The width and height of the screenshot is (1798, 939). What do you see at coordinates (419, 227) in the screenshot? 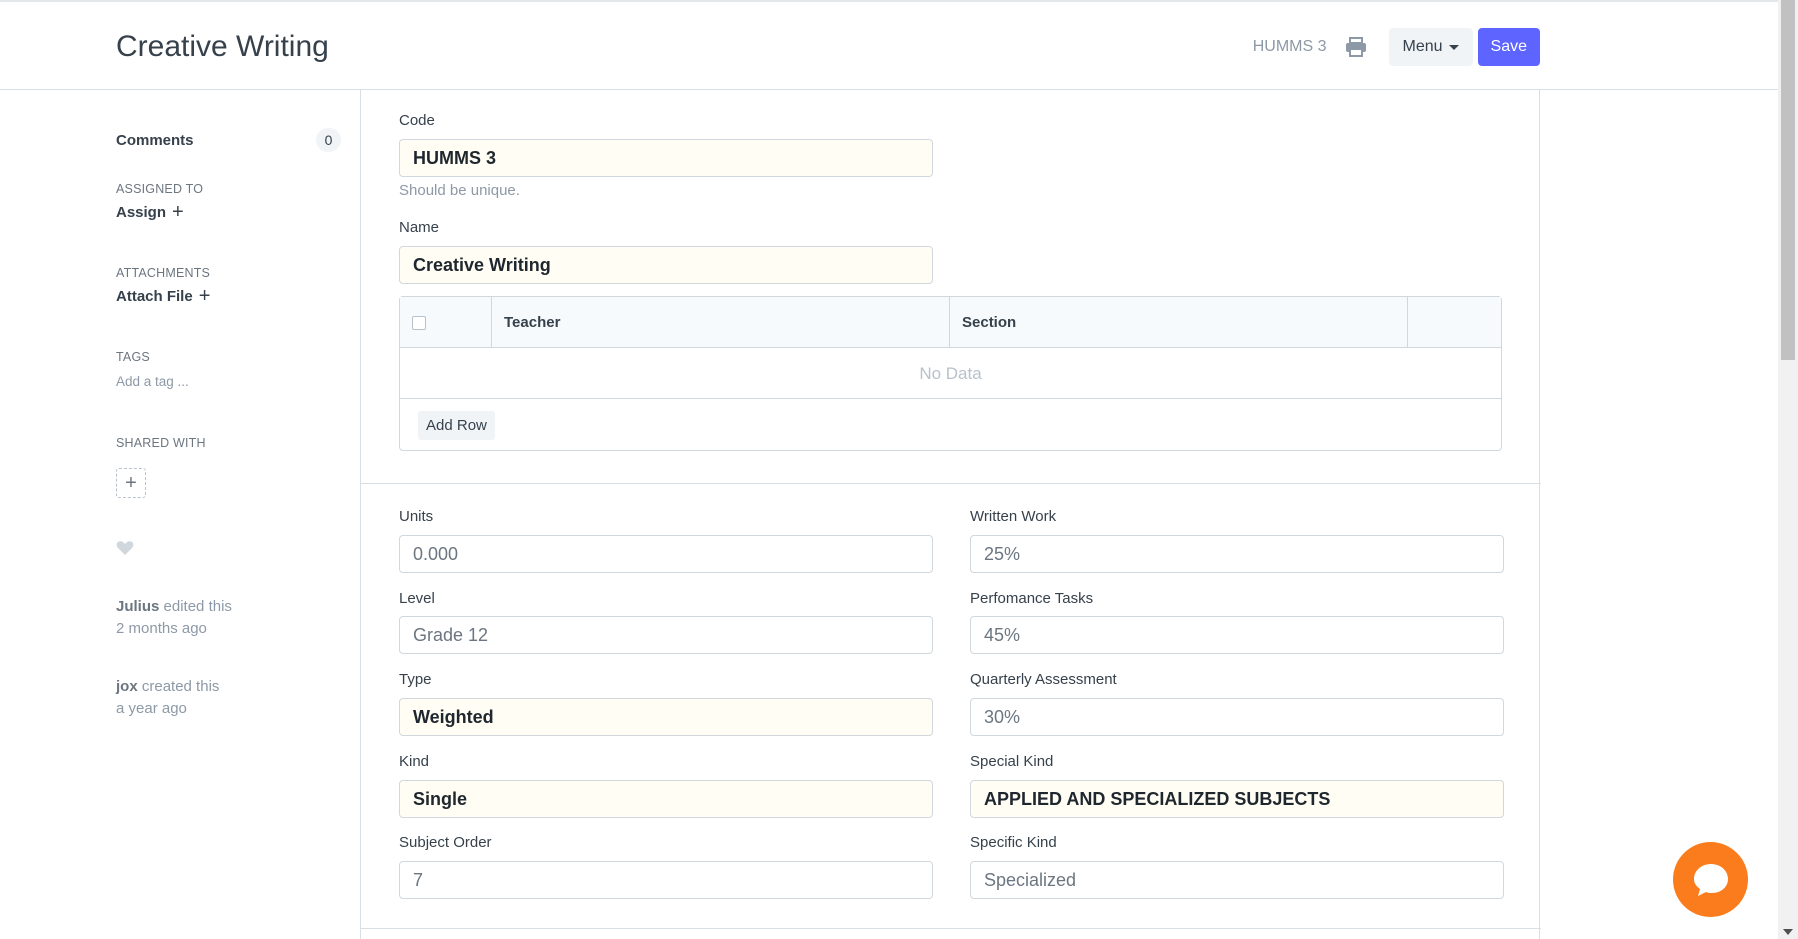
I see `name-label: Name` at bounding box center [419, 227].